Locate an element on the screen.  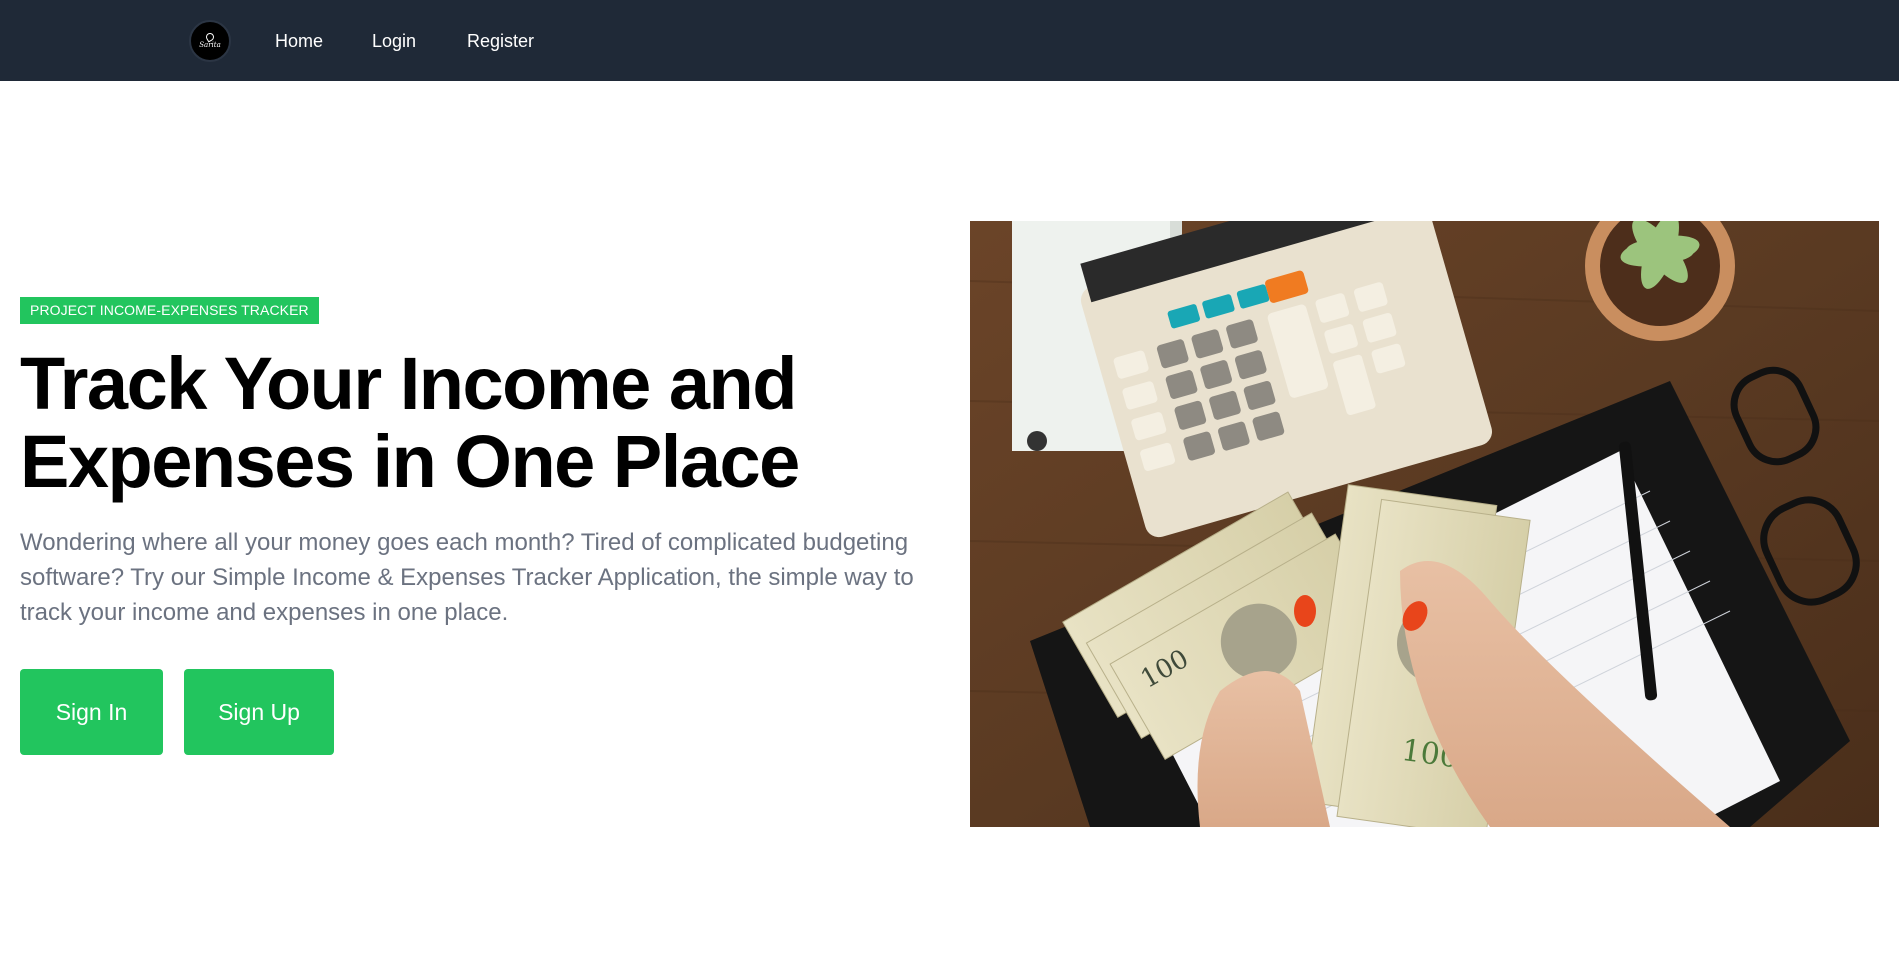
nav-link-login: Login is located at coordinates (394, 41).